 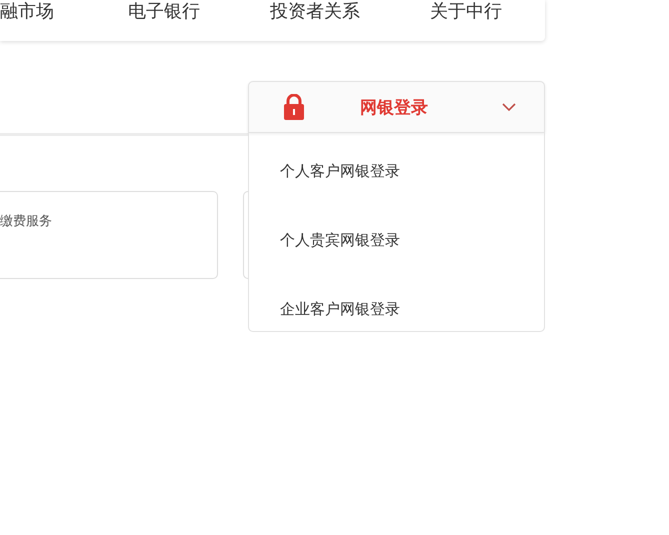 What do you see at coordinates (466, 12) in the screenshot?
I see `nav-link: 关于中行` at bounding box center [466, 12].